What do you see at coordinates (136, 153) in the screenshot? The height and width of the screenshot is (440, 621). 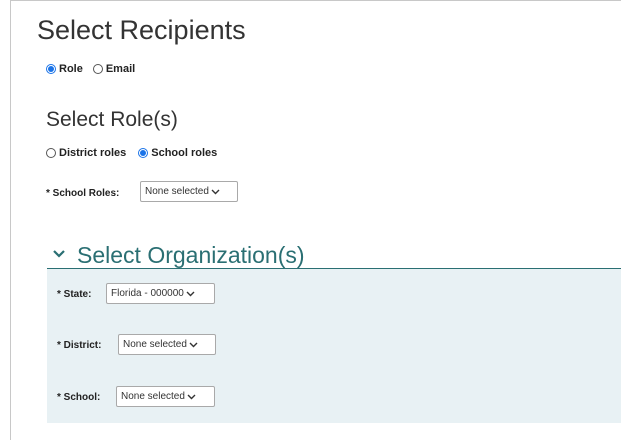 I see `role-scope-radio-group: District roles School roles` at bounding box center [136, 153].